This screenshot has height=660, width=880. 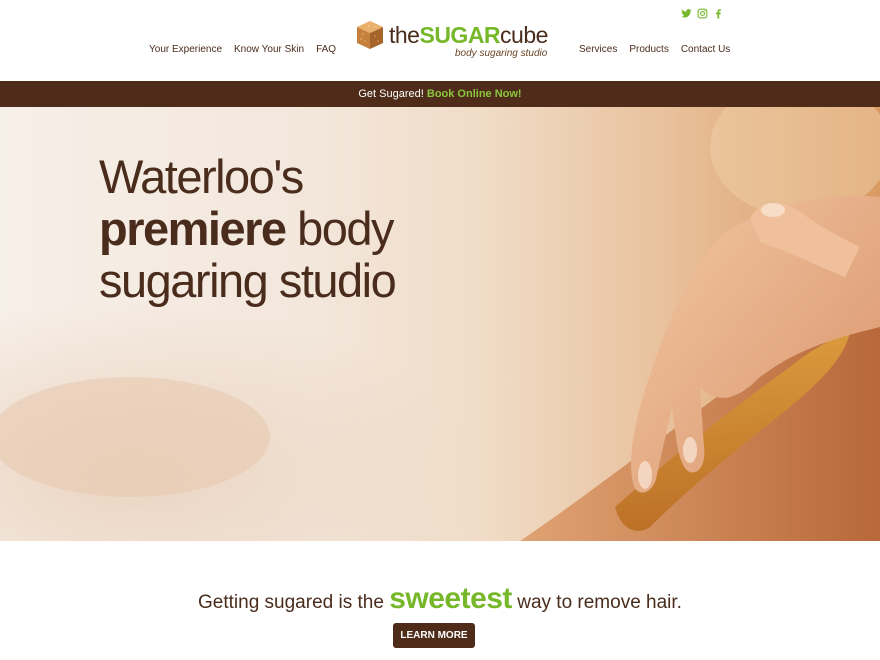 I want to click on social-links, so click(x=702, y=13).